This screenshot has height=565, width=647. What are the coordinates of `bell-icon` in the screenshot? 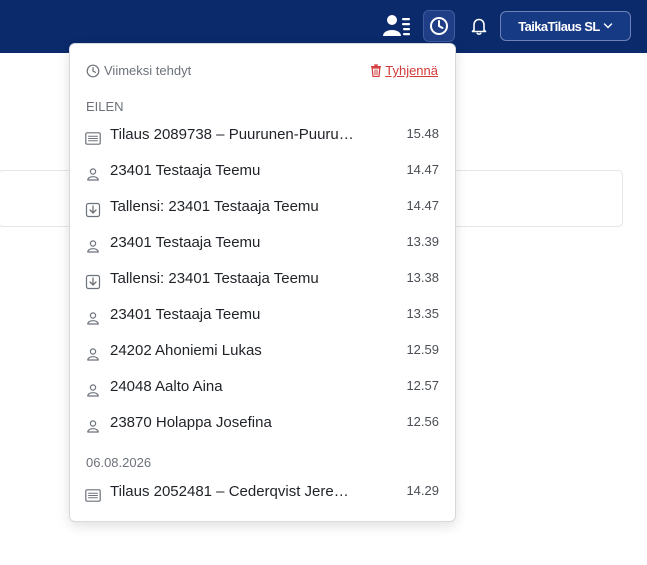 It's located at (479, 26).